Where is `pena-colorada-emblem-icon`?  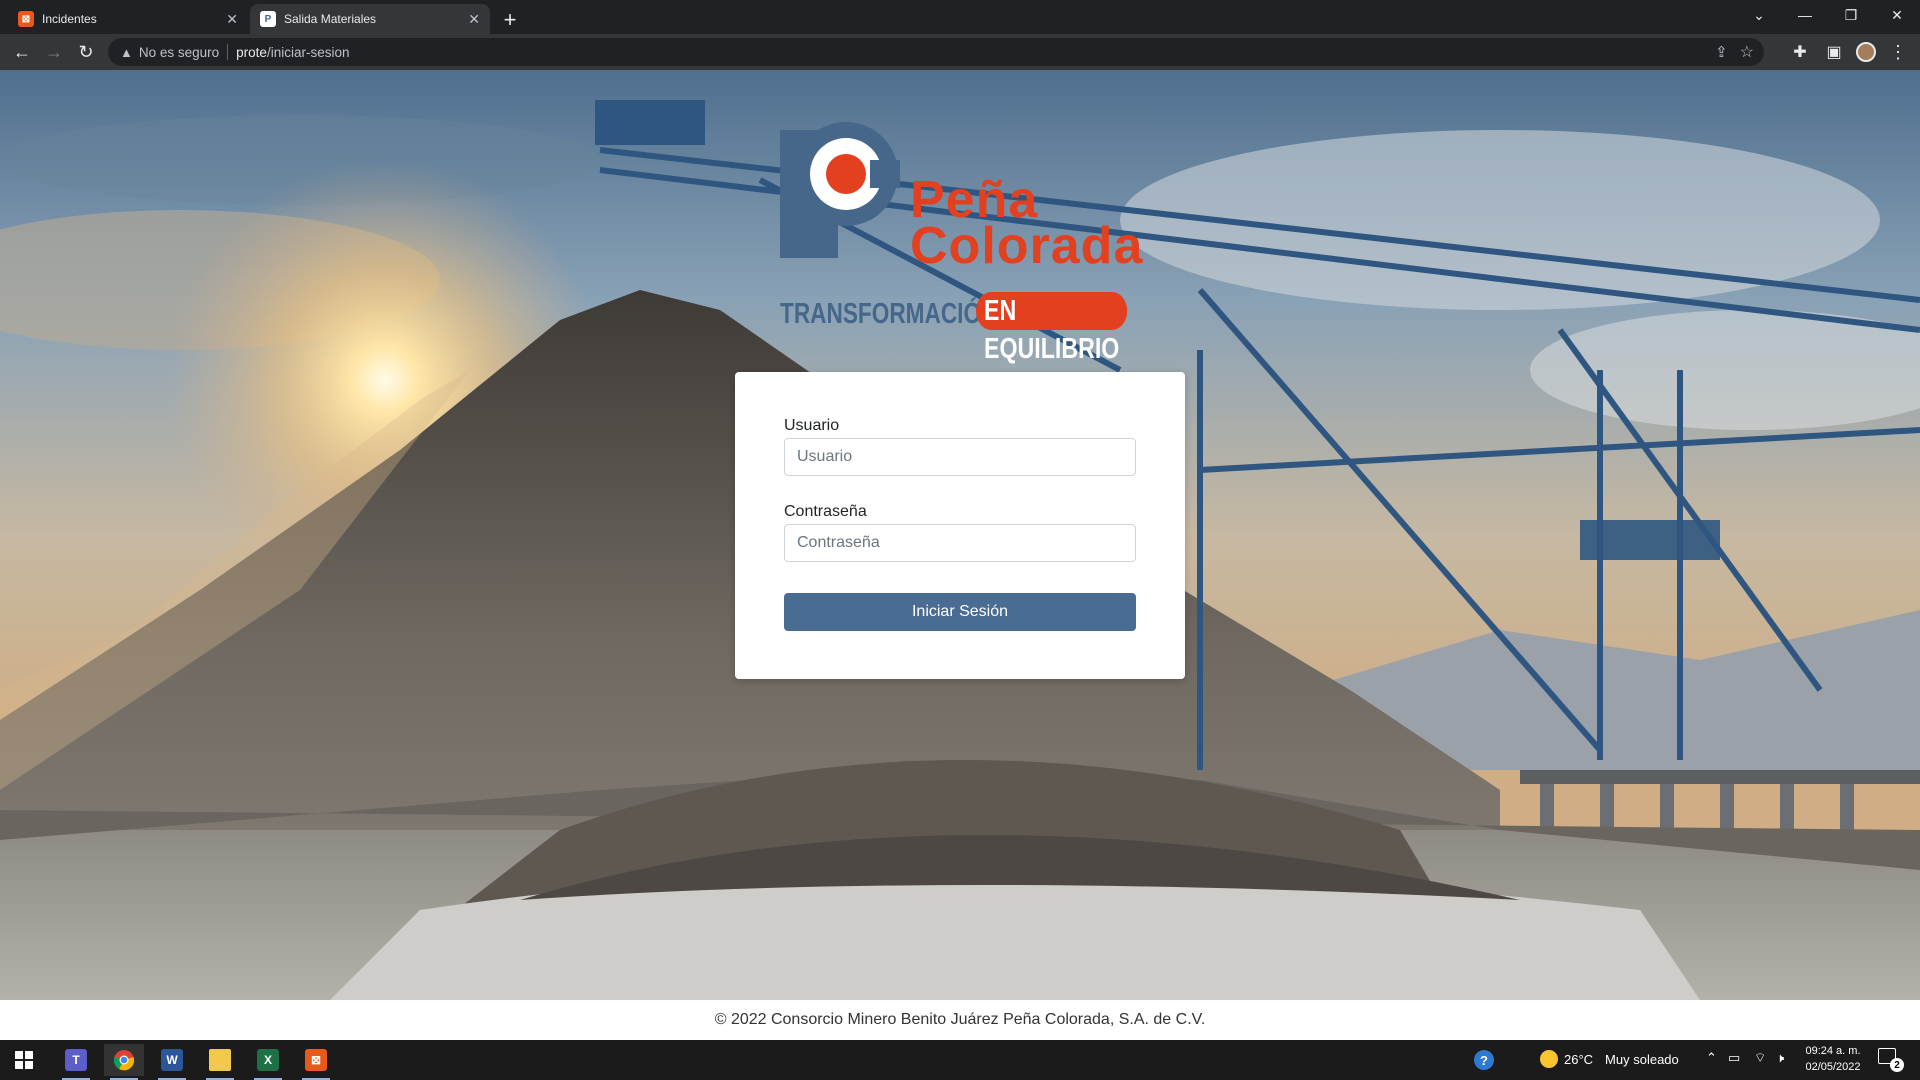
pena-colorada-emblem-icon is located at coordinates (840, 190).